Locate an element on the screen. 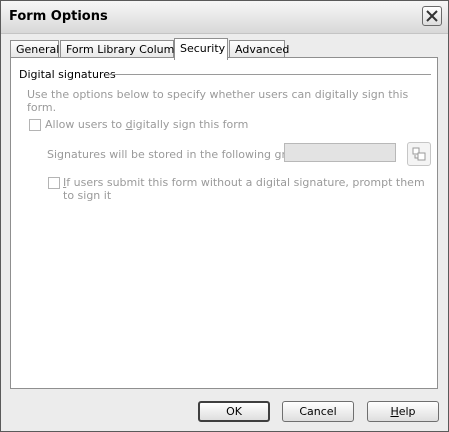 This screenshot has height=432, width=449. tab-security: Security is located at coordinates (201, 49).